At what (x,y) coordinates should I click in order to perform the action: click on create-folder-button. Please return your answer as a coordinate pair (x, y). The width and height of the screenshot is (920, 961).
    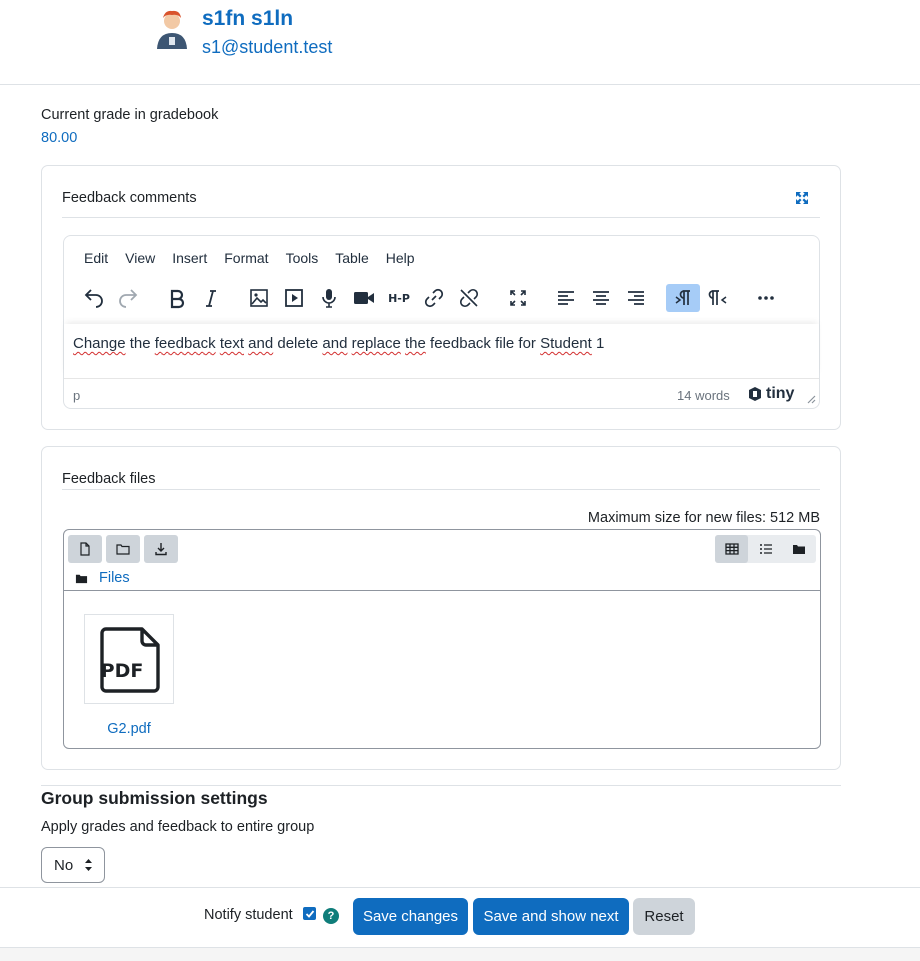
    Looking at the image, I should click on (123, 549).